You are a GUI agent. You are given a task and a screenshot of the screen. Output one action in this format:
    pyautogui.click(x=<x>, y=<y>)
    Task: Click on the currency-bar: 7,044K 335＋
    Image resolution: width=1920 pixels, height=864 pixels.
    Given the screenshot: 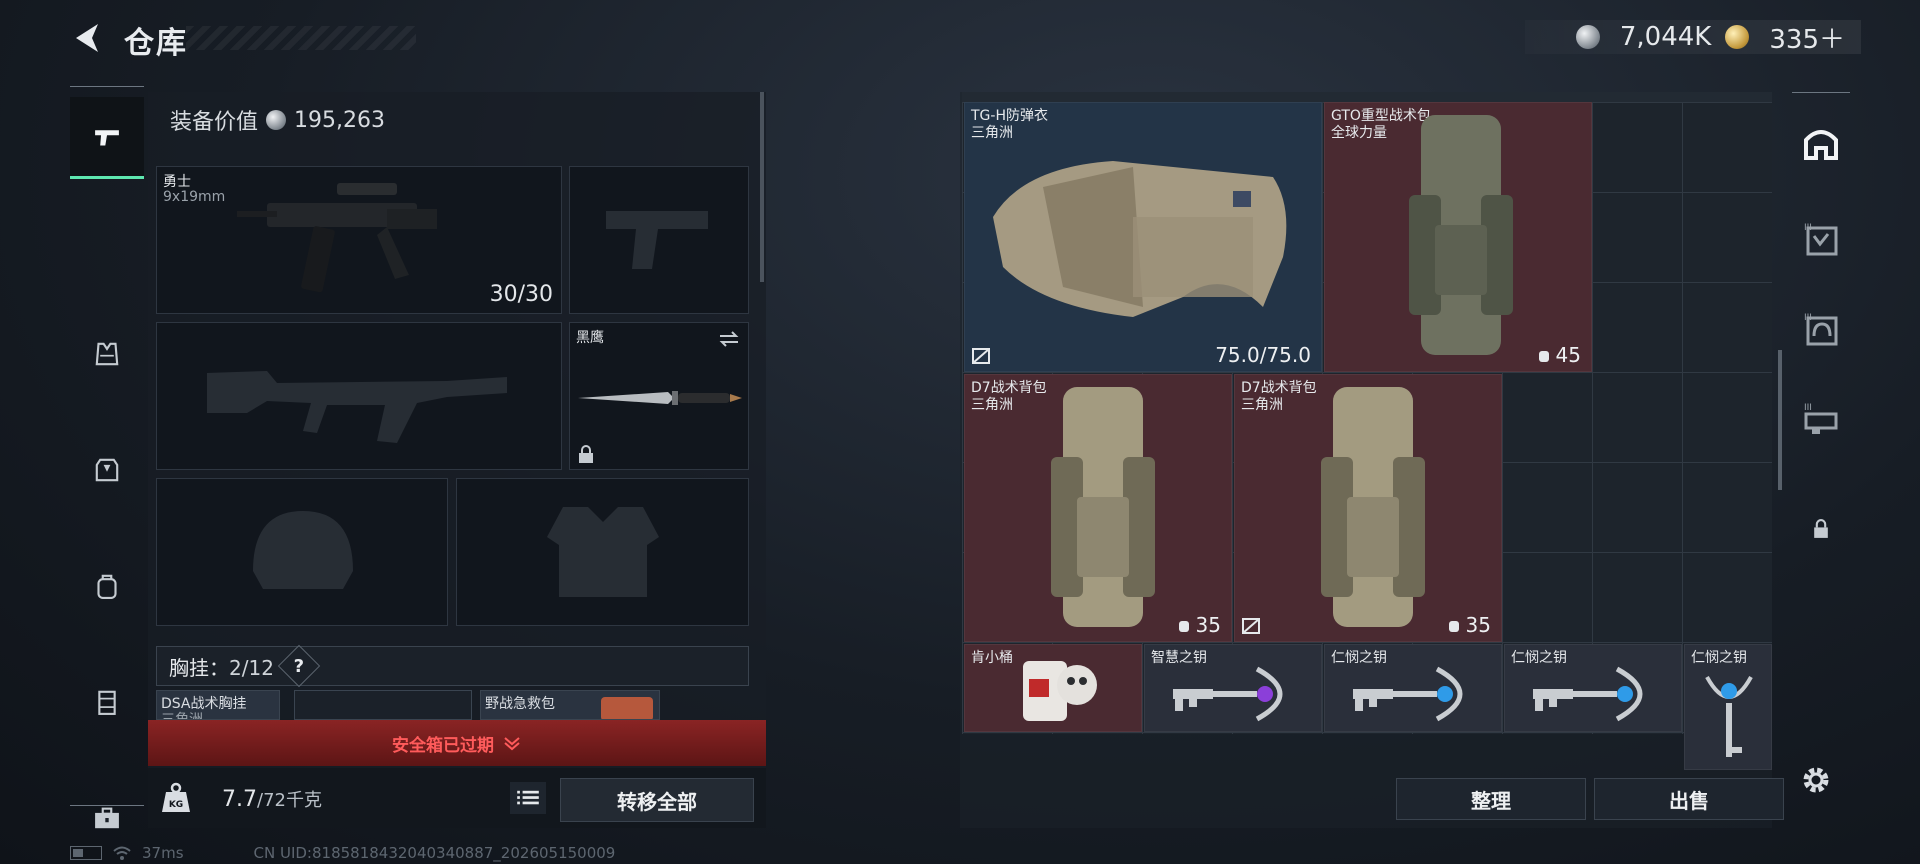 What is the action you would take?
    pyautogui.click(x=1693, y=37)
    